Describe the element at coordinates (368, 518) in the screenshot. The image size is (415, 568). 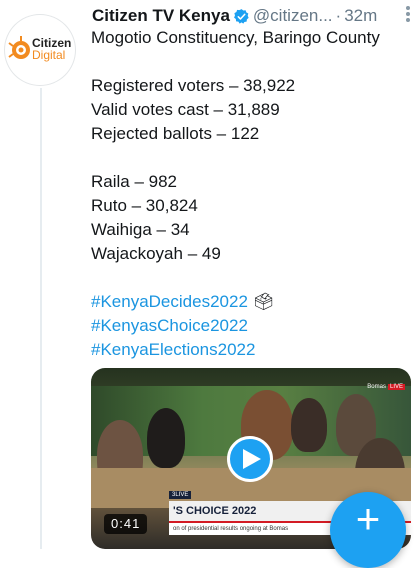
I see `plus-icon: +` at that location.